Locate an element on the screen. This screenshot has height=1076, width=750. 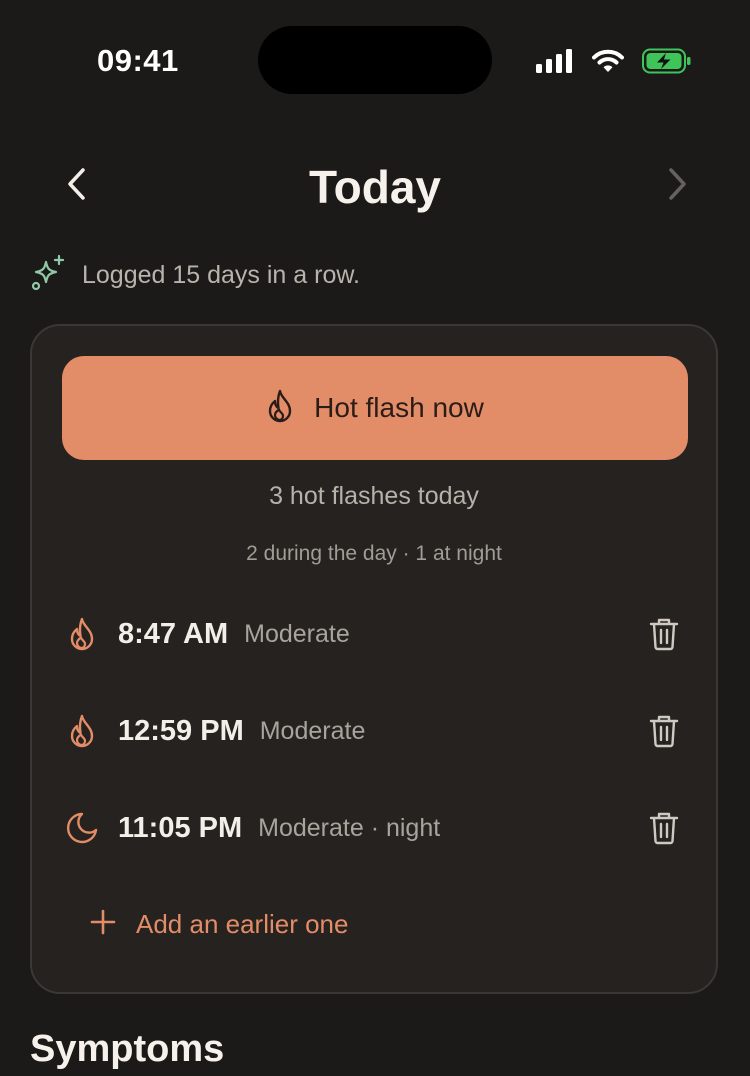
hot-flash-count: 3 hot flashes today is located at coordinates (374, 496).